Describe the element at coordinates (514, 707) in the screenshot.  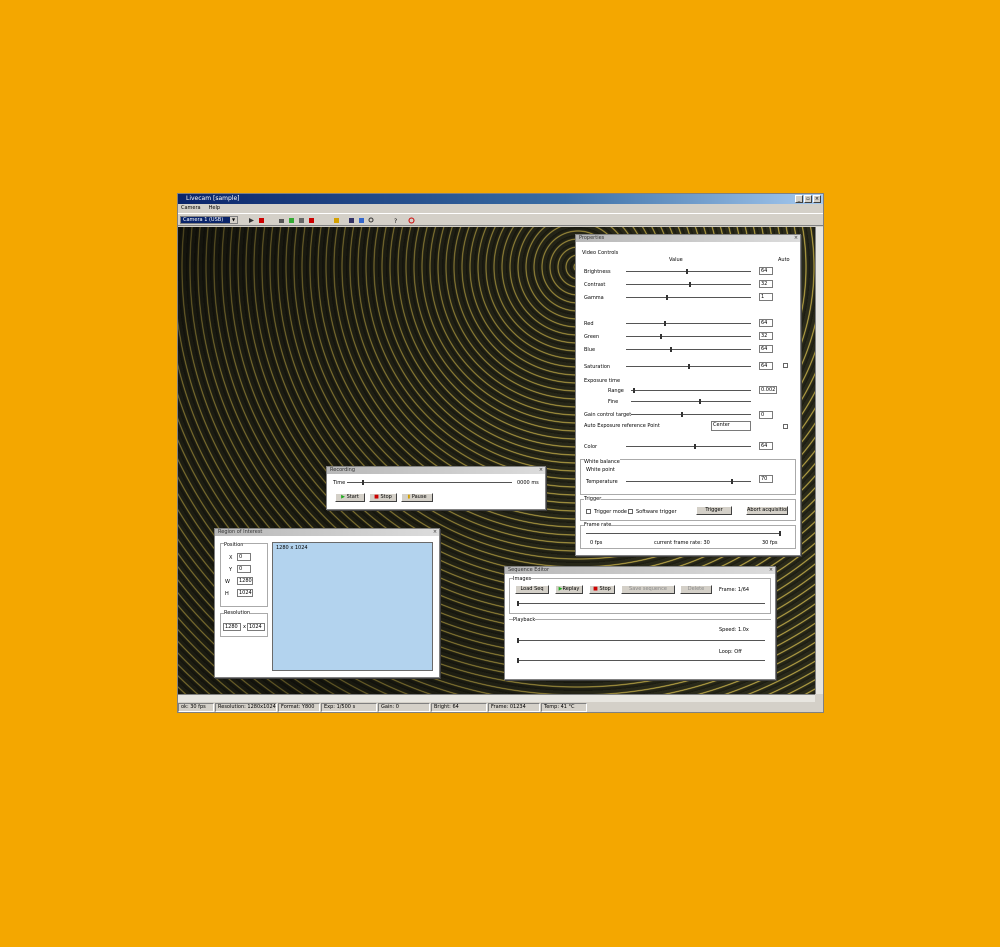
I see `status-frame: Frame: 01234` at that location.